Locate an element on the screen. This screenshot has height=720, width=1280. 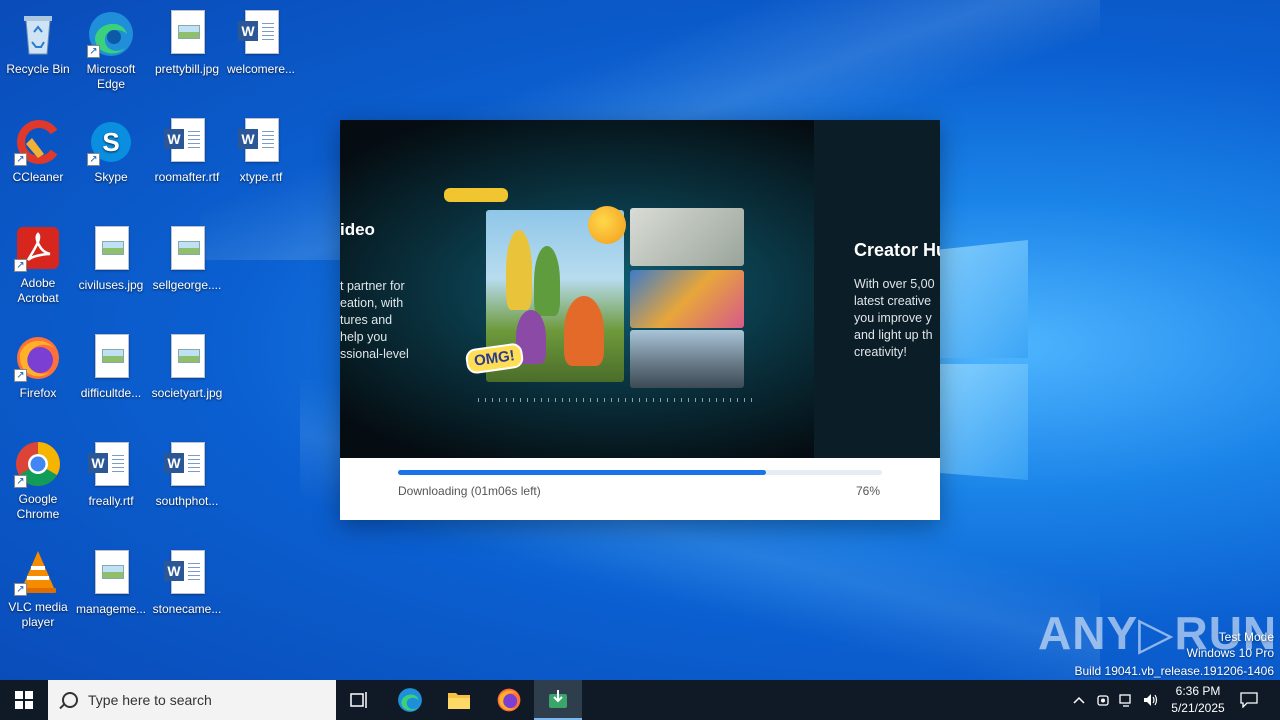
test-mode-text: Test Mode is located at coordinates (1246, 637).